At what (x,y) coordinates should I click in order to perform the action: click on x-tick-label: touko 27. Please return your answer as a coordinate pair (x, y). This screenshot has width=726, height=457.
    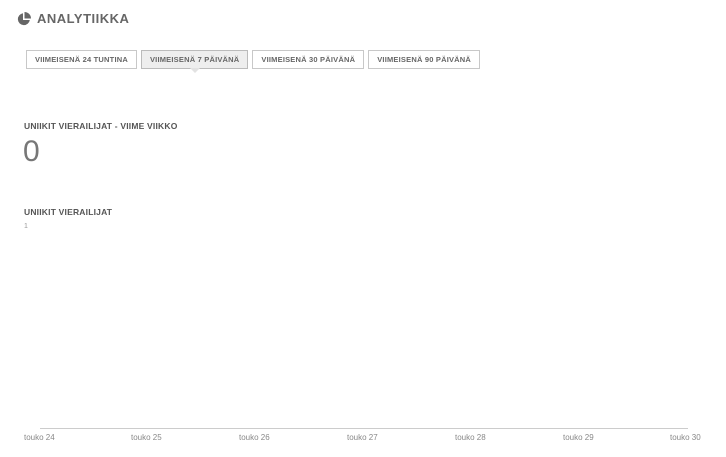
    Looking at the image, I should click on (362, 437).